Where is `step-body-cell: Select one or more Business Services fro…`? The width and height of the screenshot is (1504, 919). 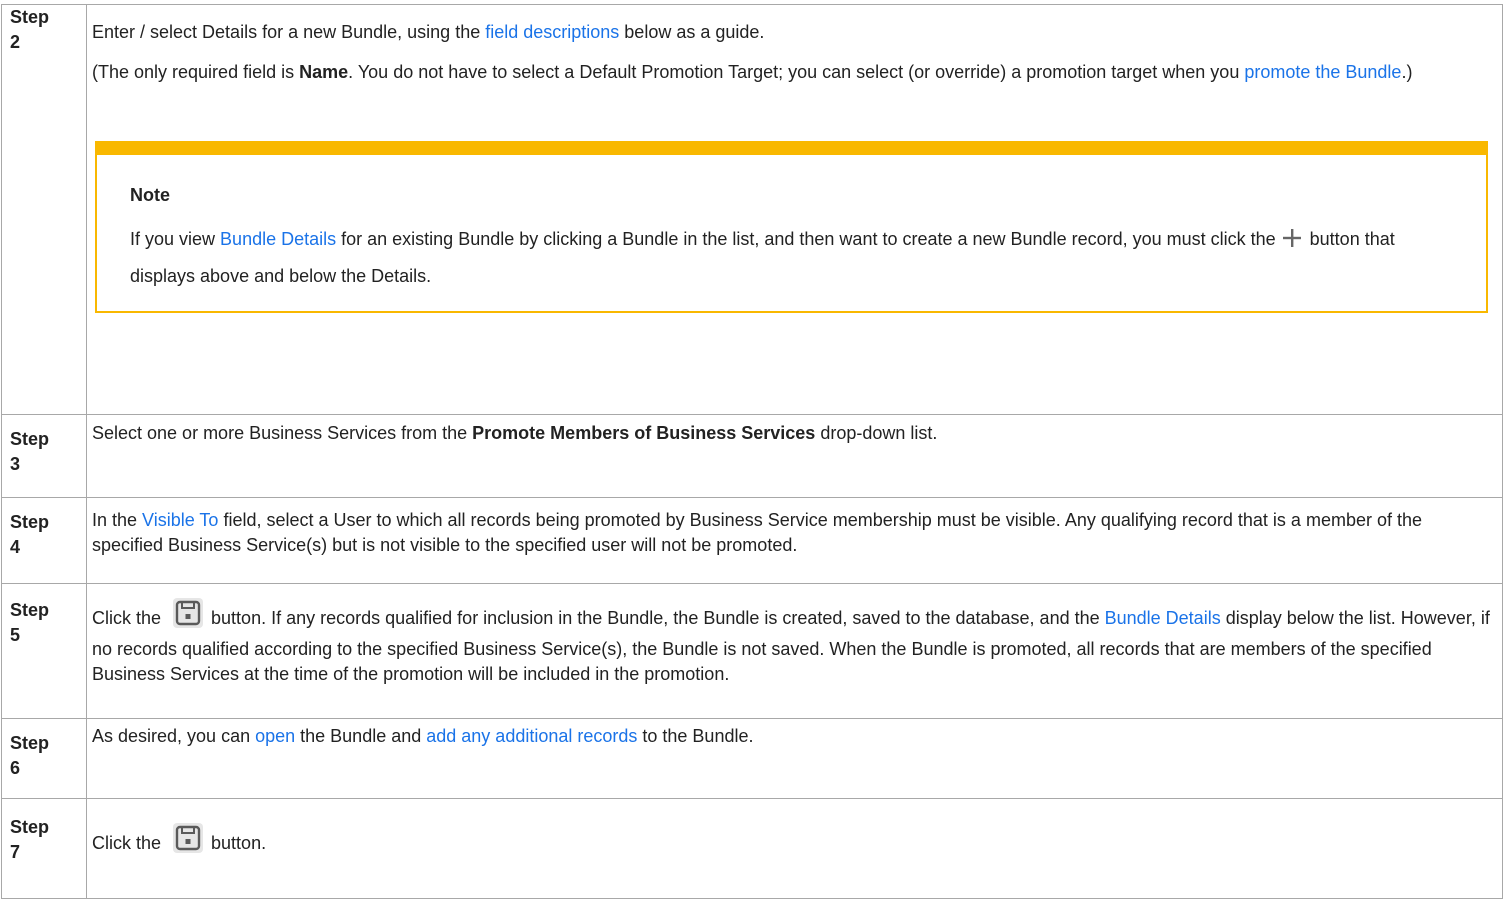 step-body-cell: Select one or more Business Services fro… is located at coordinates (794, 456).